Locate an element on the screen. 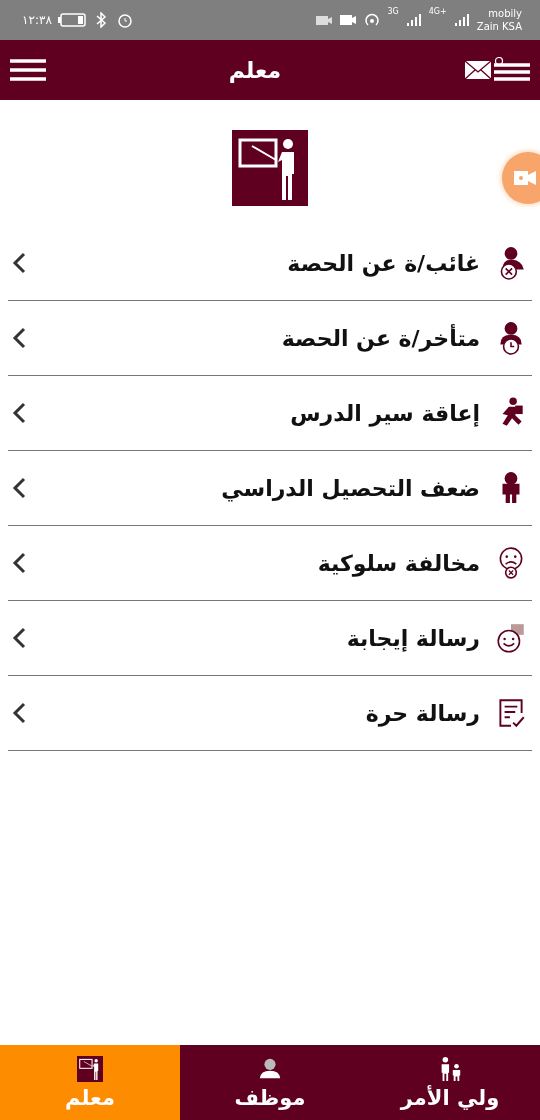  network-type: 4G+ is located at coordinates (437, 11).